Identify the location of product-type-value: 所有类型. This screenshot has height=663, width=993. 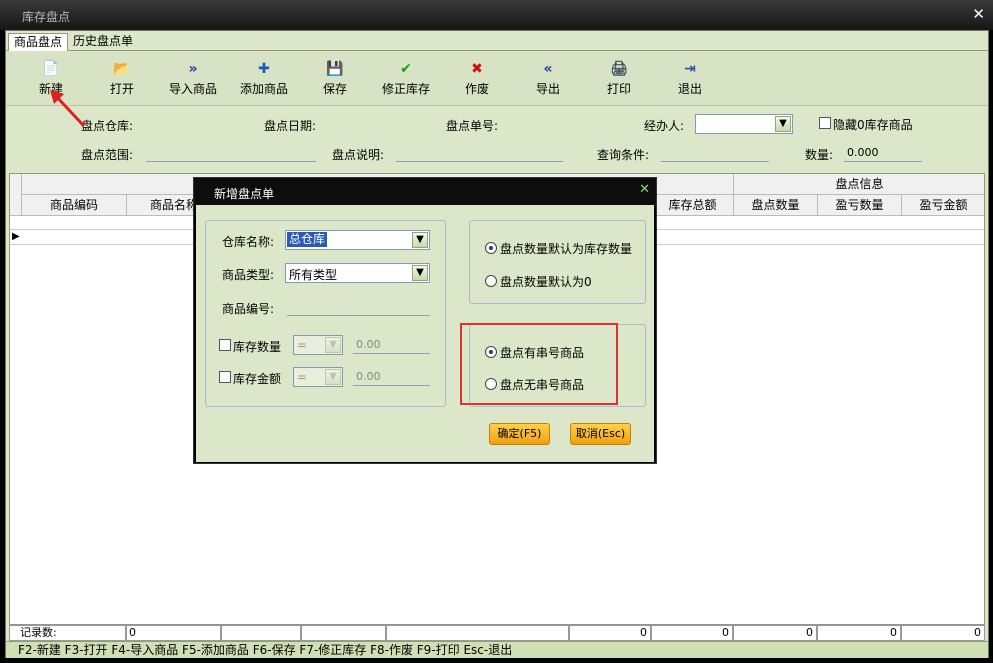
(313, 275).